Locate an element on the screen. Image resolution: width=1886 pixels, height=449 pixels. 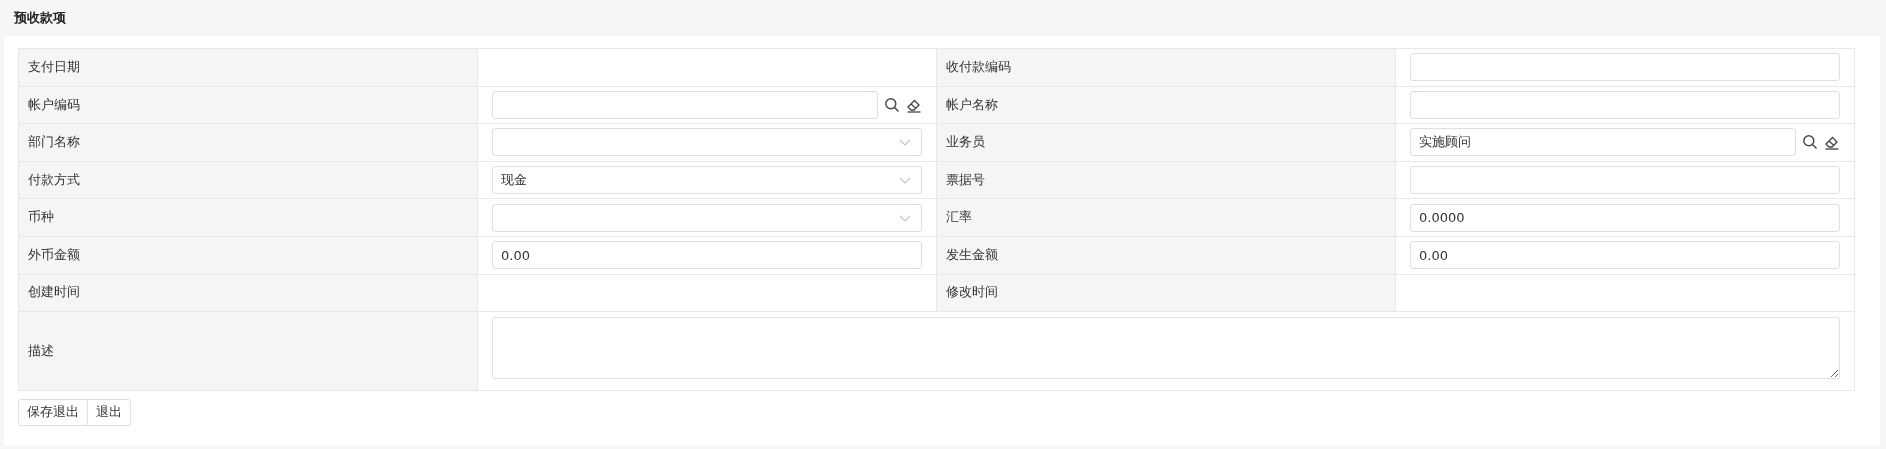
description-field is located at coordinates (1166, 348).